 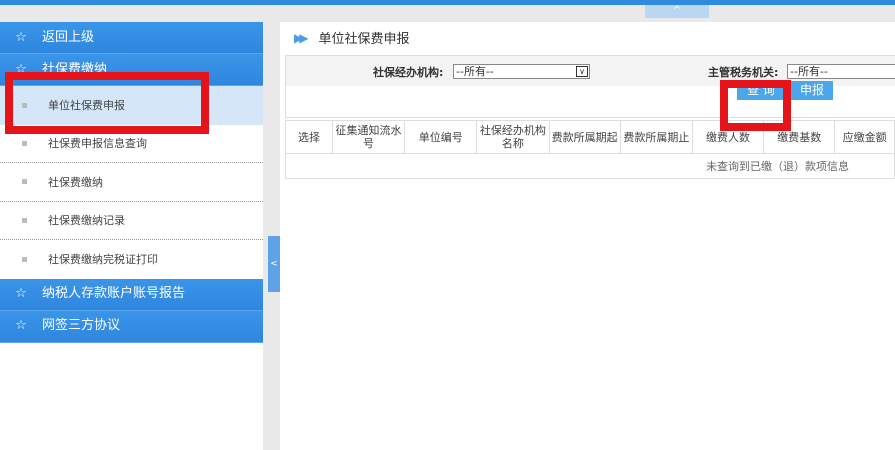 I want to click on sidebar-item-account-report: ☆ 纳税人存款账户账号报告, so click(x=131, y=294).